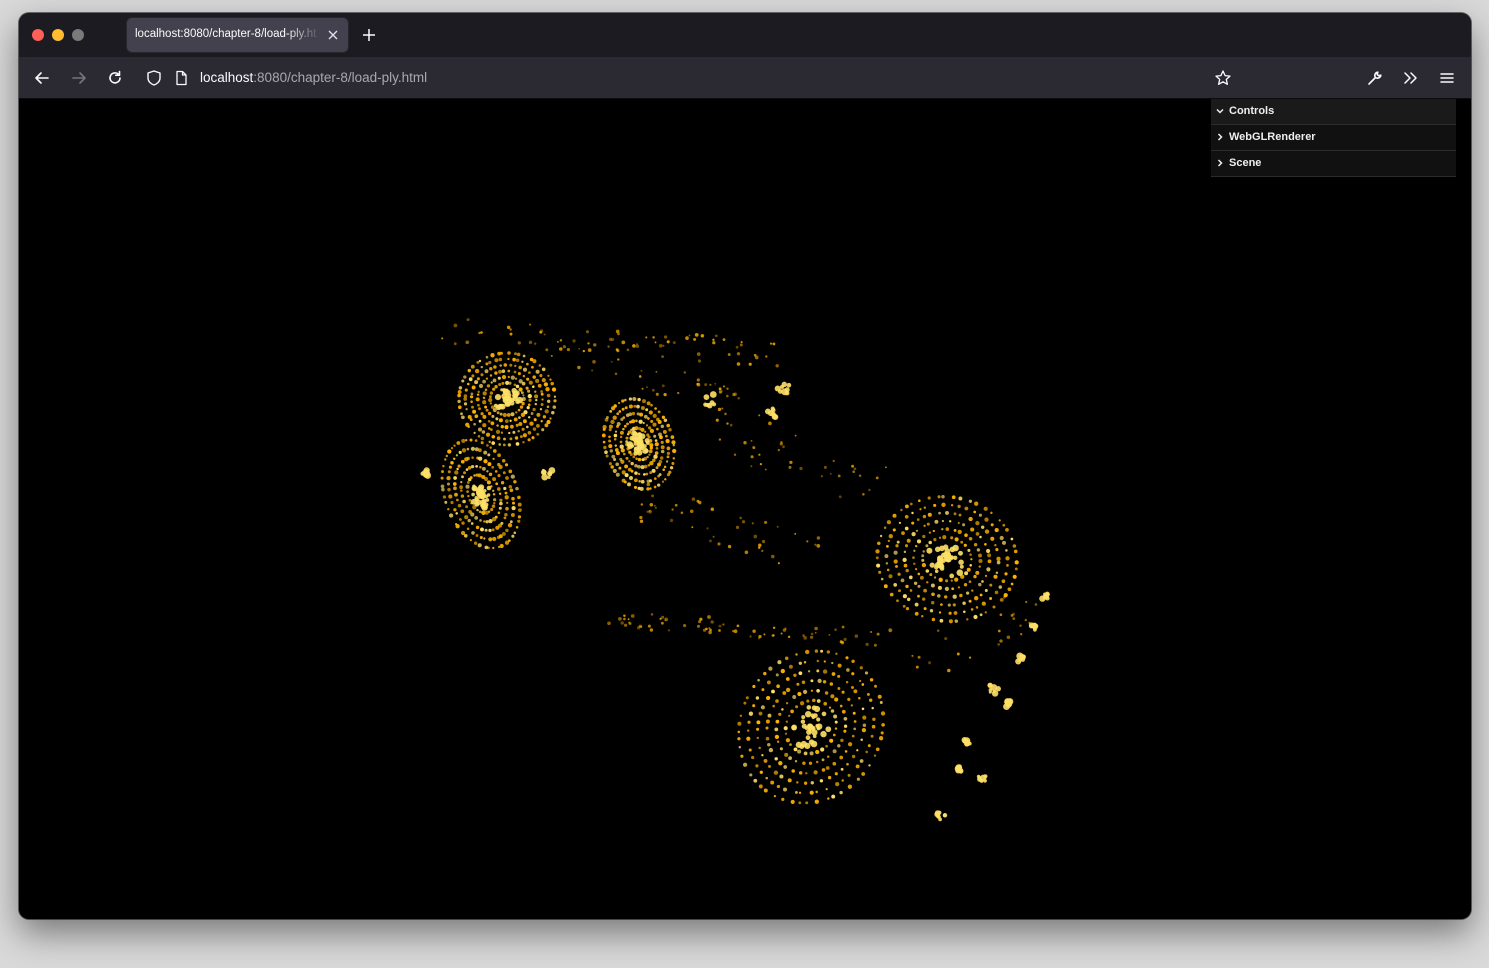  What do you see at coordinates (1333, 112) in the screenshot?
I see `gui-controls-header: Controls` at bounding box center [1333, 112].